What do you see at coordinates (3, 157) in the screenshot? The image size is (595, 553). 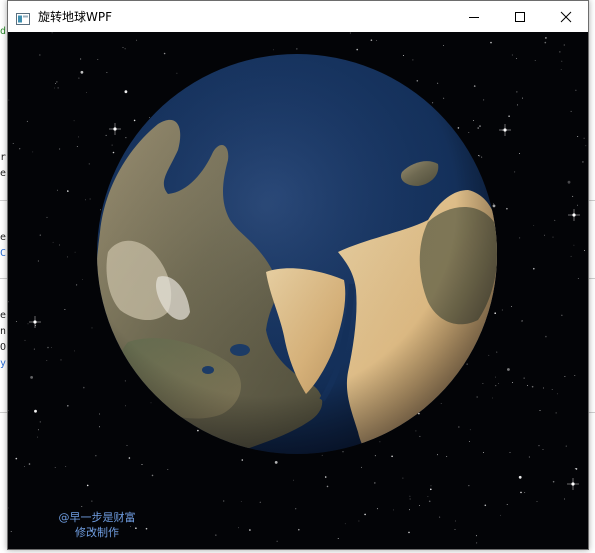 I see `editor-fragment: r` at bounding box center [3, 157].